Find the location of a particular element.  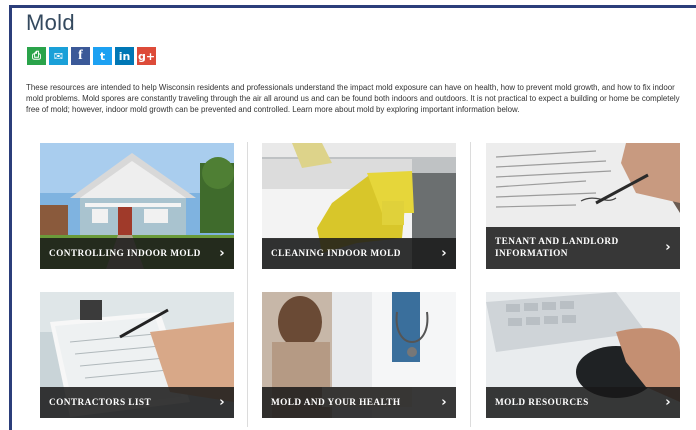

card-caption: TENANT AND LANDLORD INFORMATION › is located at coordinates (583, 248).